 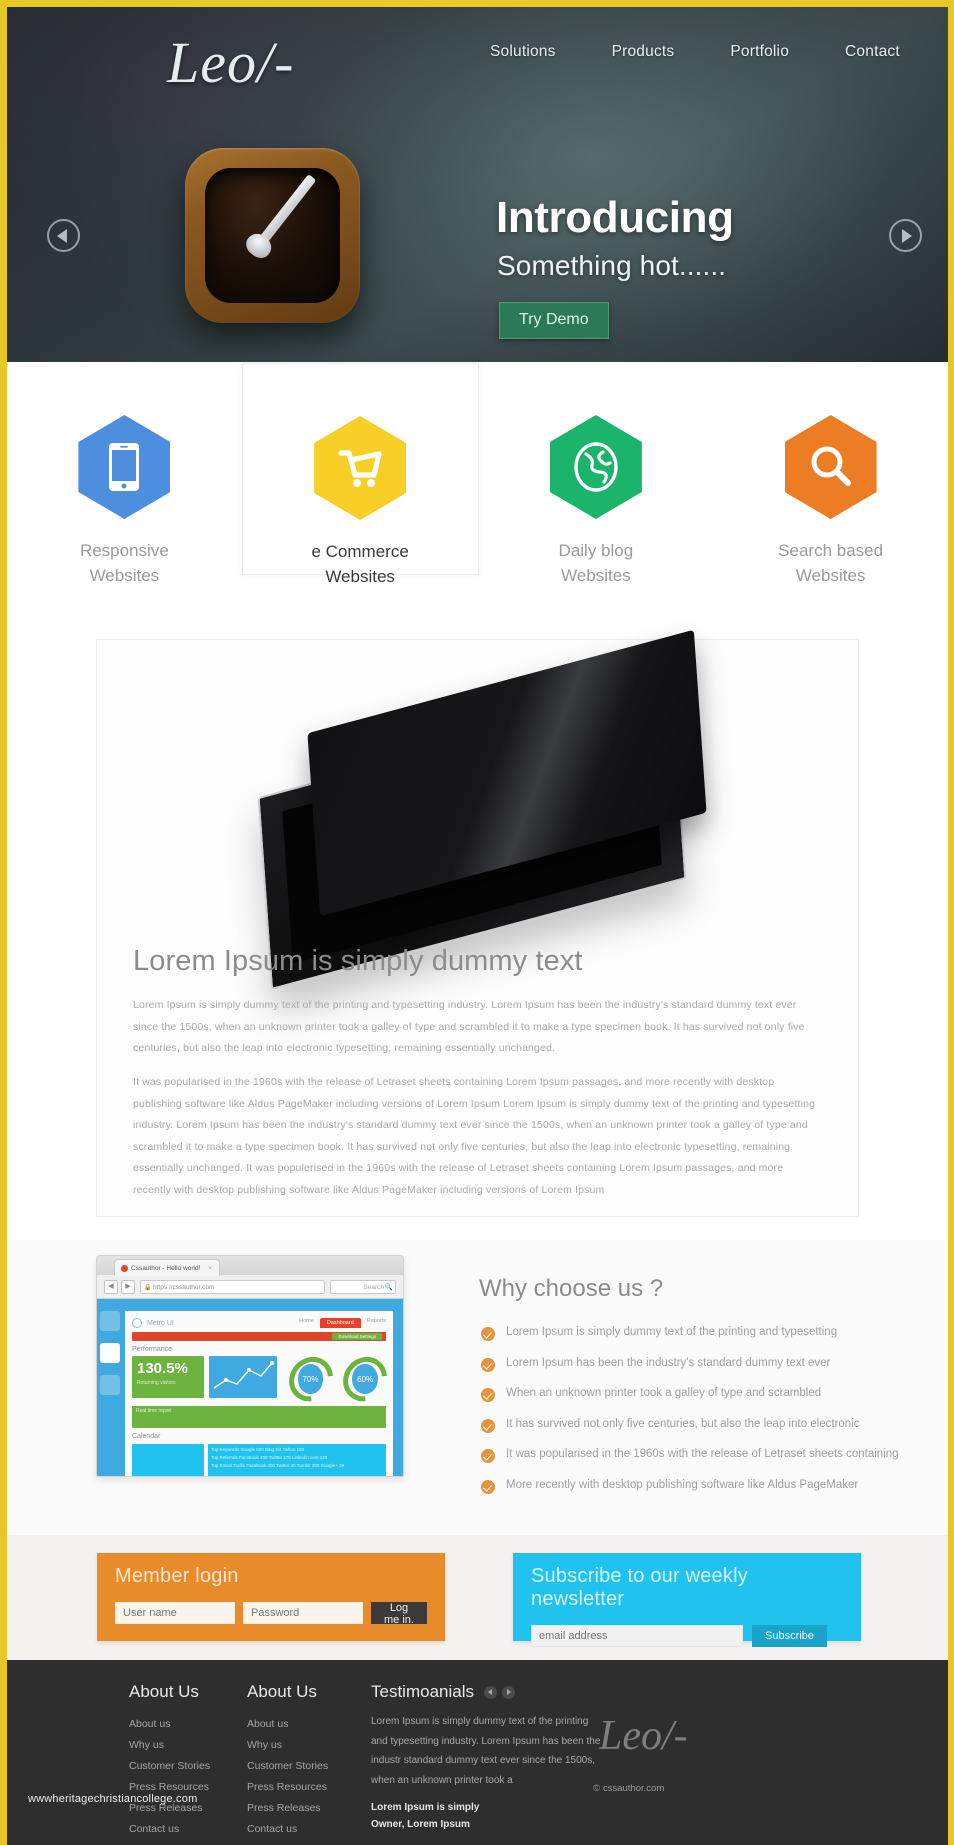 I want to click on dashboard-actionbar: Download Settings, so click(x=259, y=1336).